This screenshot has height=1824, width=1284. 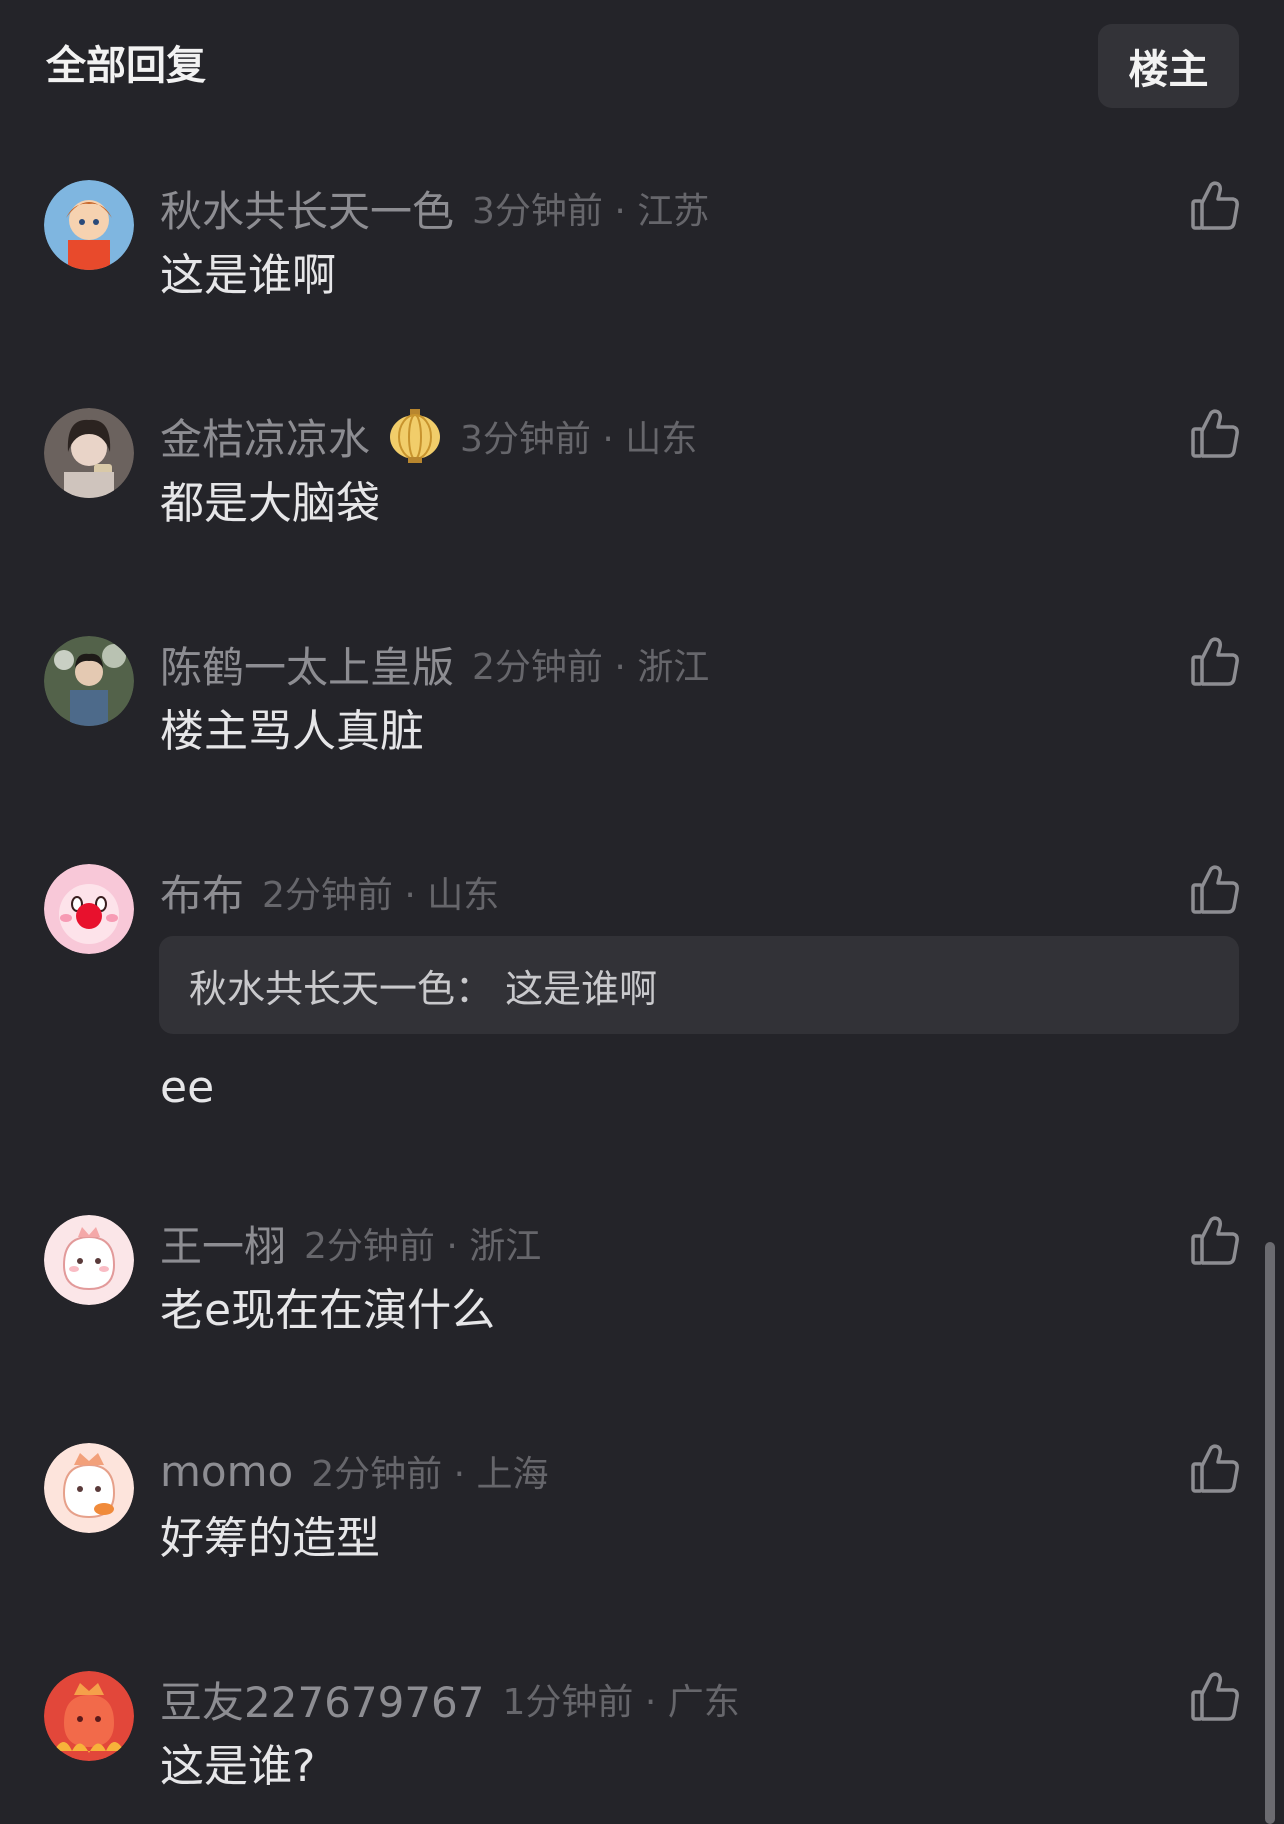 What do you see at coordinates (415, 436) in the screenshot?
I see `lantern-badge-icon` at bounding box center [415, 436].